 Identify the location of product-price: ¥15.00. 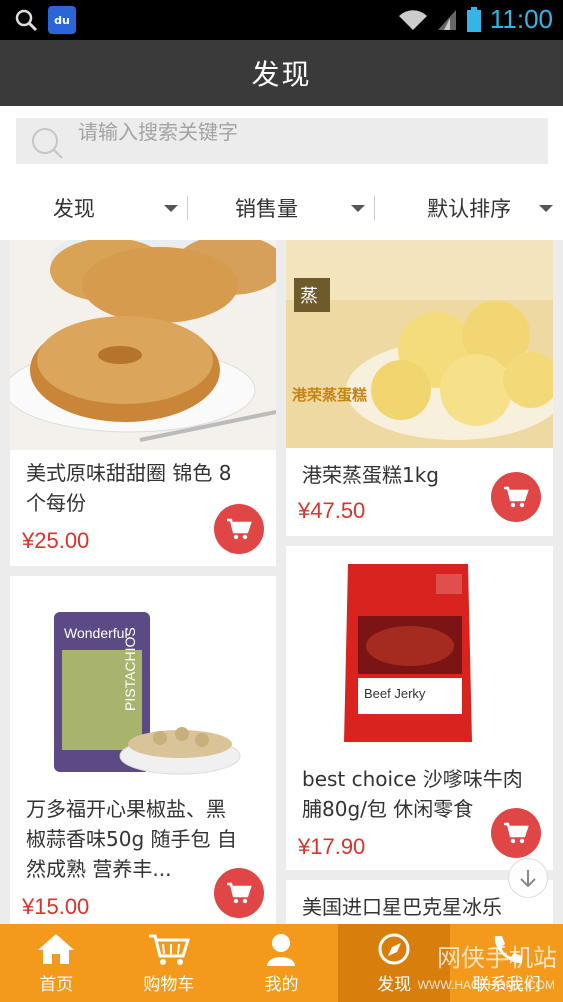
(56, 906).